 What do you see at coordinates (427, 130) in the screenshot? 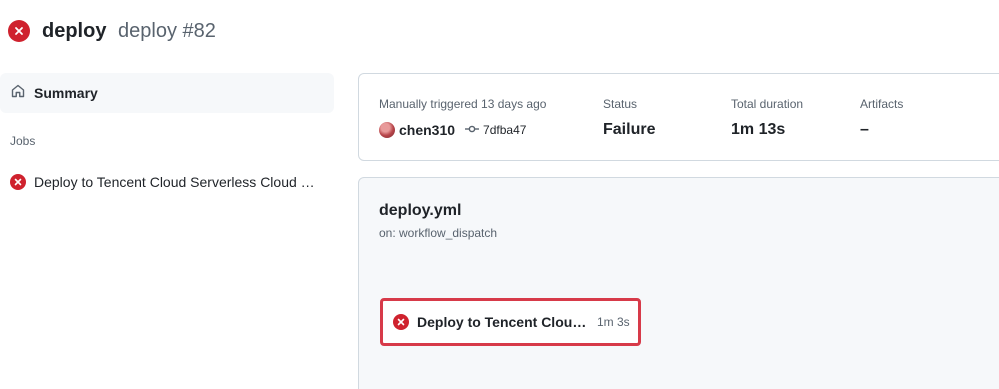
I see `actor-link: chen310` at bounding box center [427, 130].